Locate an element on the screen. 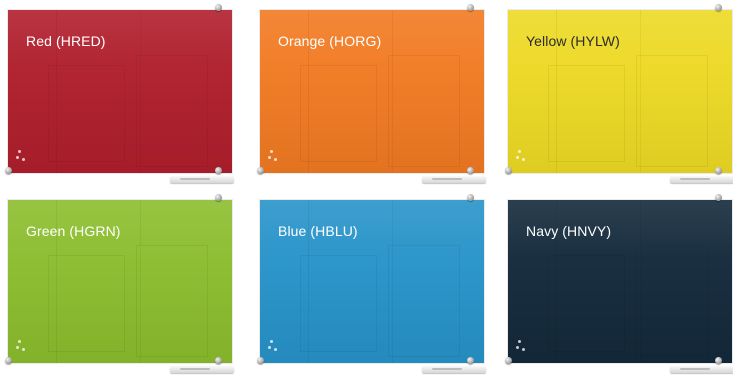 The image size is (733, 380). board-panel: Orange (HORG) is located at coordinates (372, 91).